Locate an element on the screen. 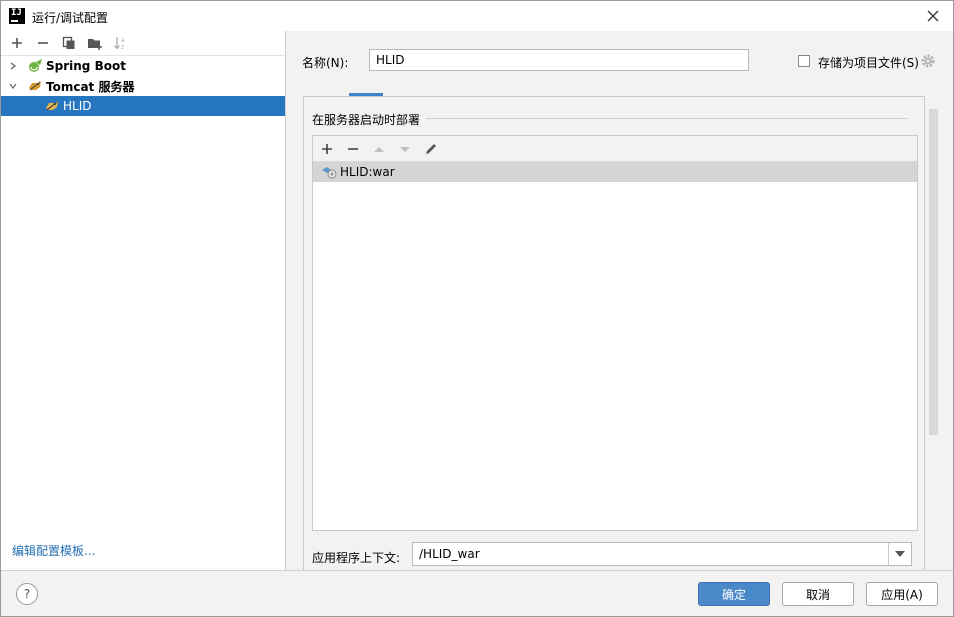 The image size is (954, 617). application-context-combo: /HLID_war is located at coordinates (662, 554).